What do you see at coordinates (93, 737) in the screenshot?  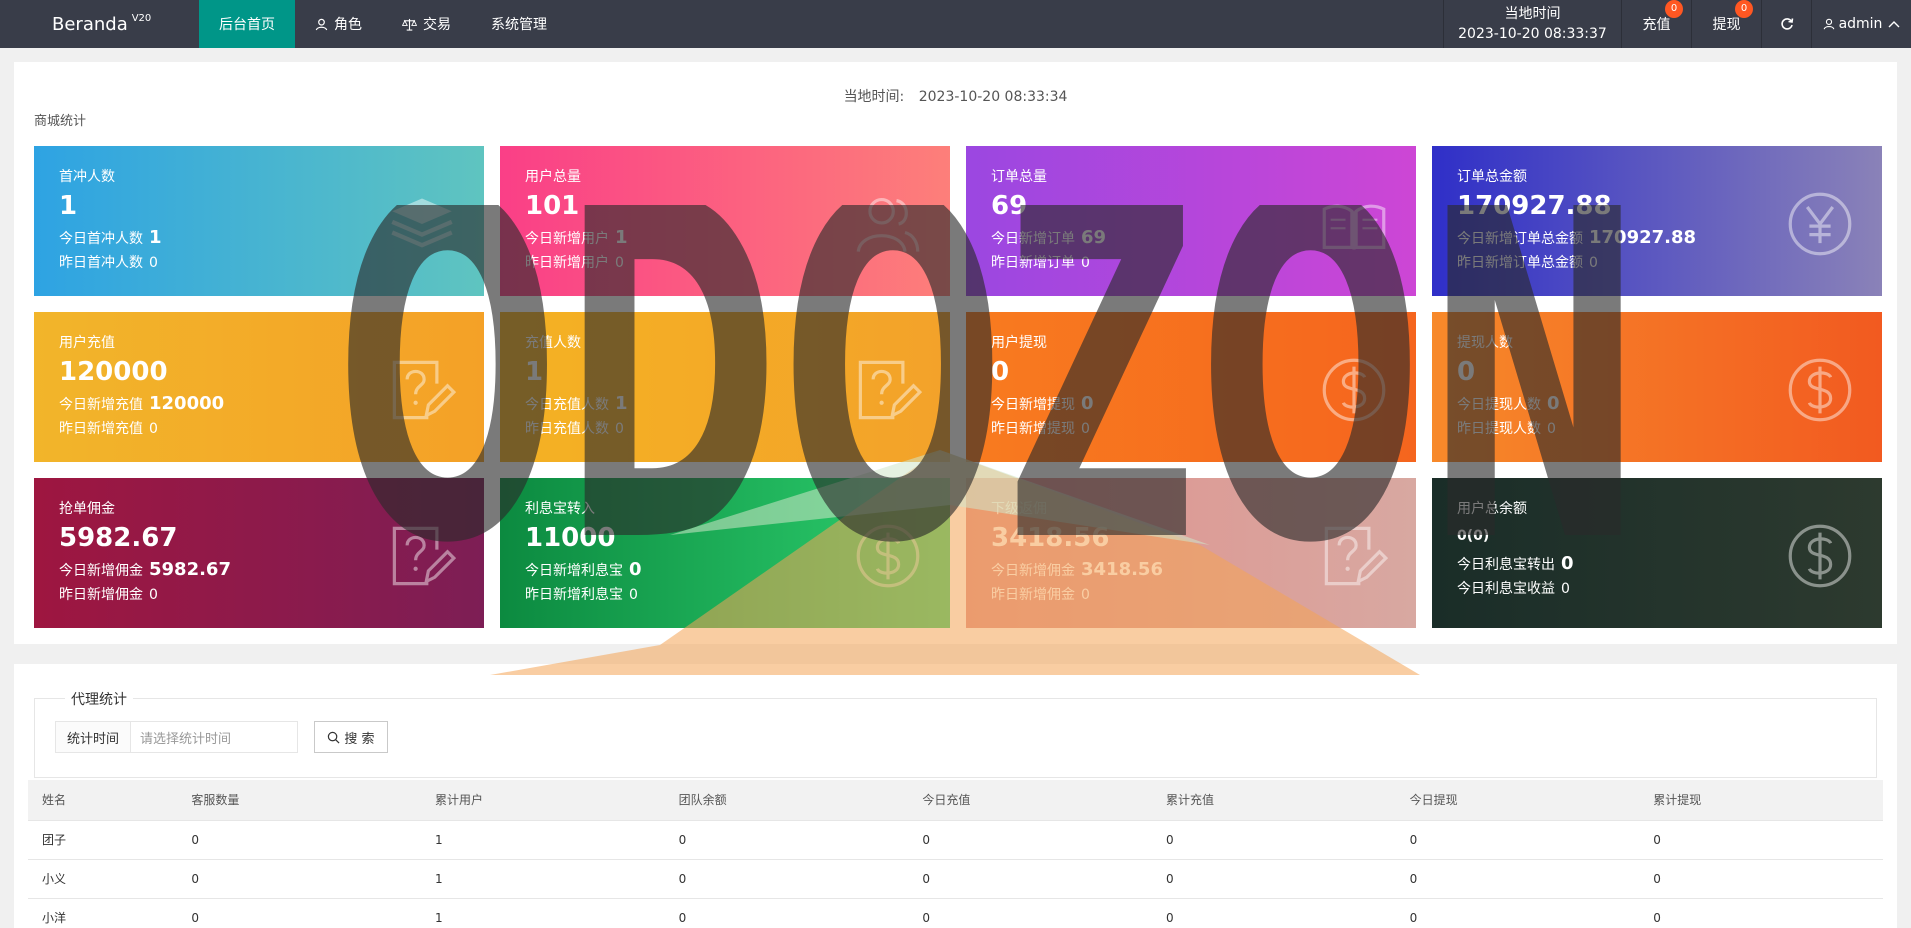 I see `filter-time-label: 统计时间` at bounding box center [93, 737].